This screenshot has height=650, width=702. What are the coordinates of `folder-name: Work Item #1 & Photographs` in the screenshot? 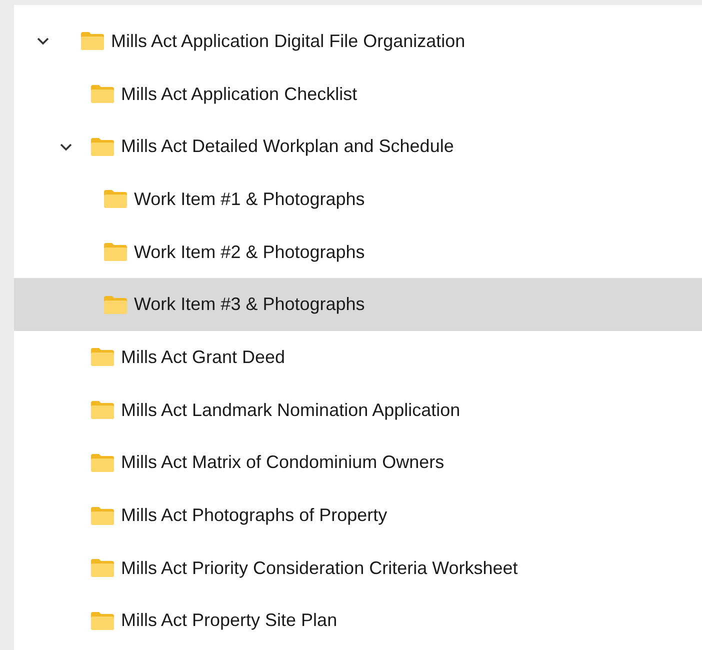 It's located at (249, 199).